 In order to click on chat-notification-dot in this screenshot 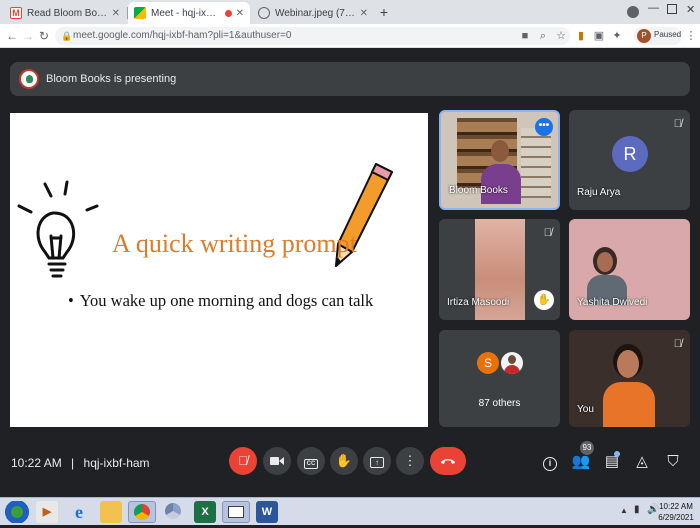, I will do `click(617, 454)`.